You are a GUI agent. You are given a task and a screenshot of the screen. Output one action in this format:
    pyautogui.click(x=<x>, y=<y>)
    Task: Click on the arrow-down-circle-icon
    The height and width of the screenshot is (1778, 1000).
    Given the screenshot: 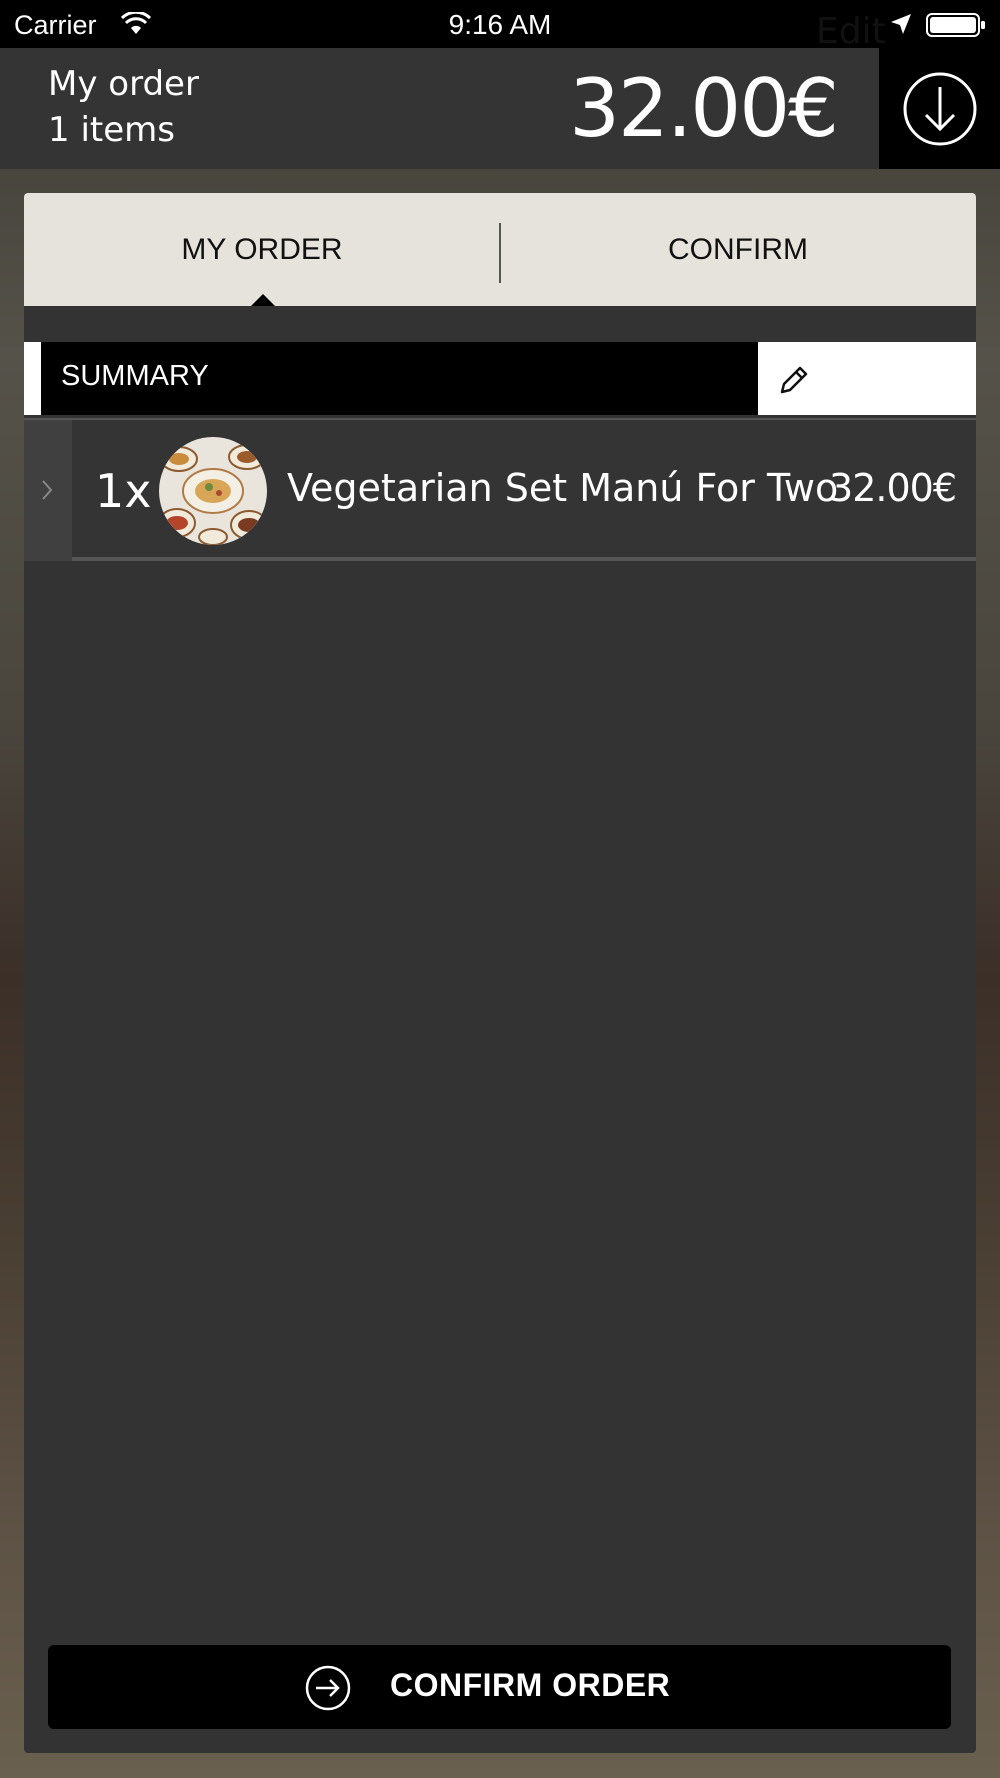 What is the action you would take?
    pyautogui.click(x=940, y=109)
    